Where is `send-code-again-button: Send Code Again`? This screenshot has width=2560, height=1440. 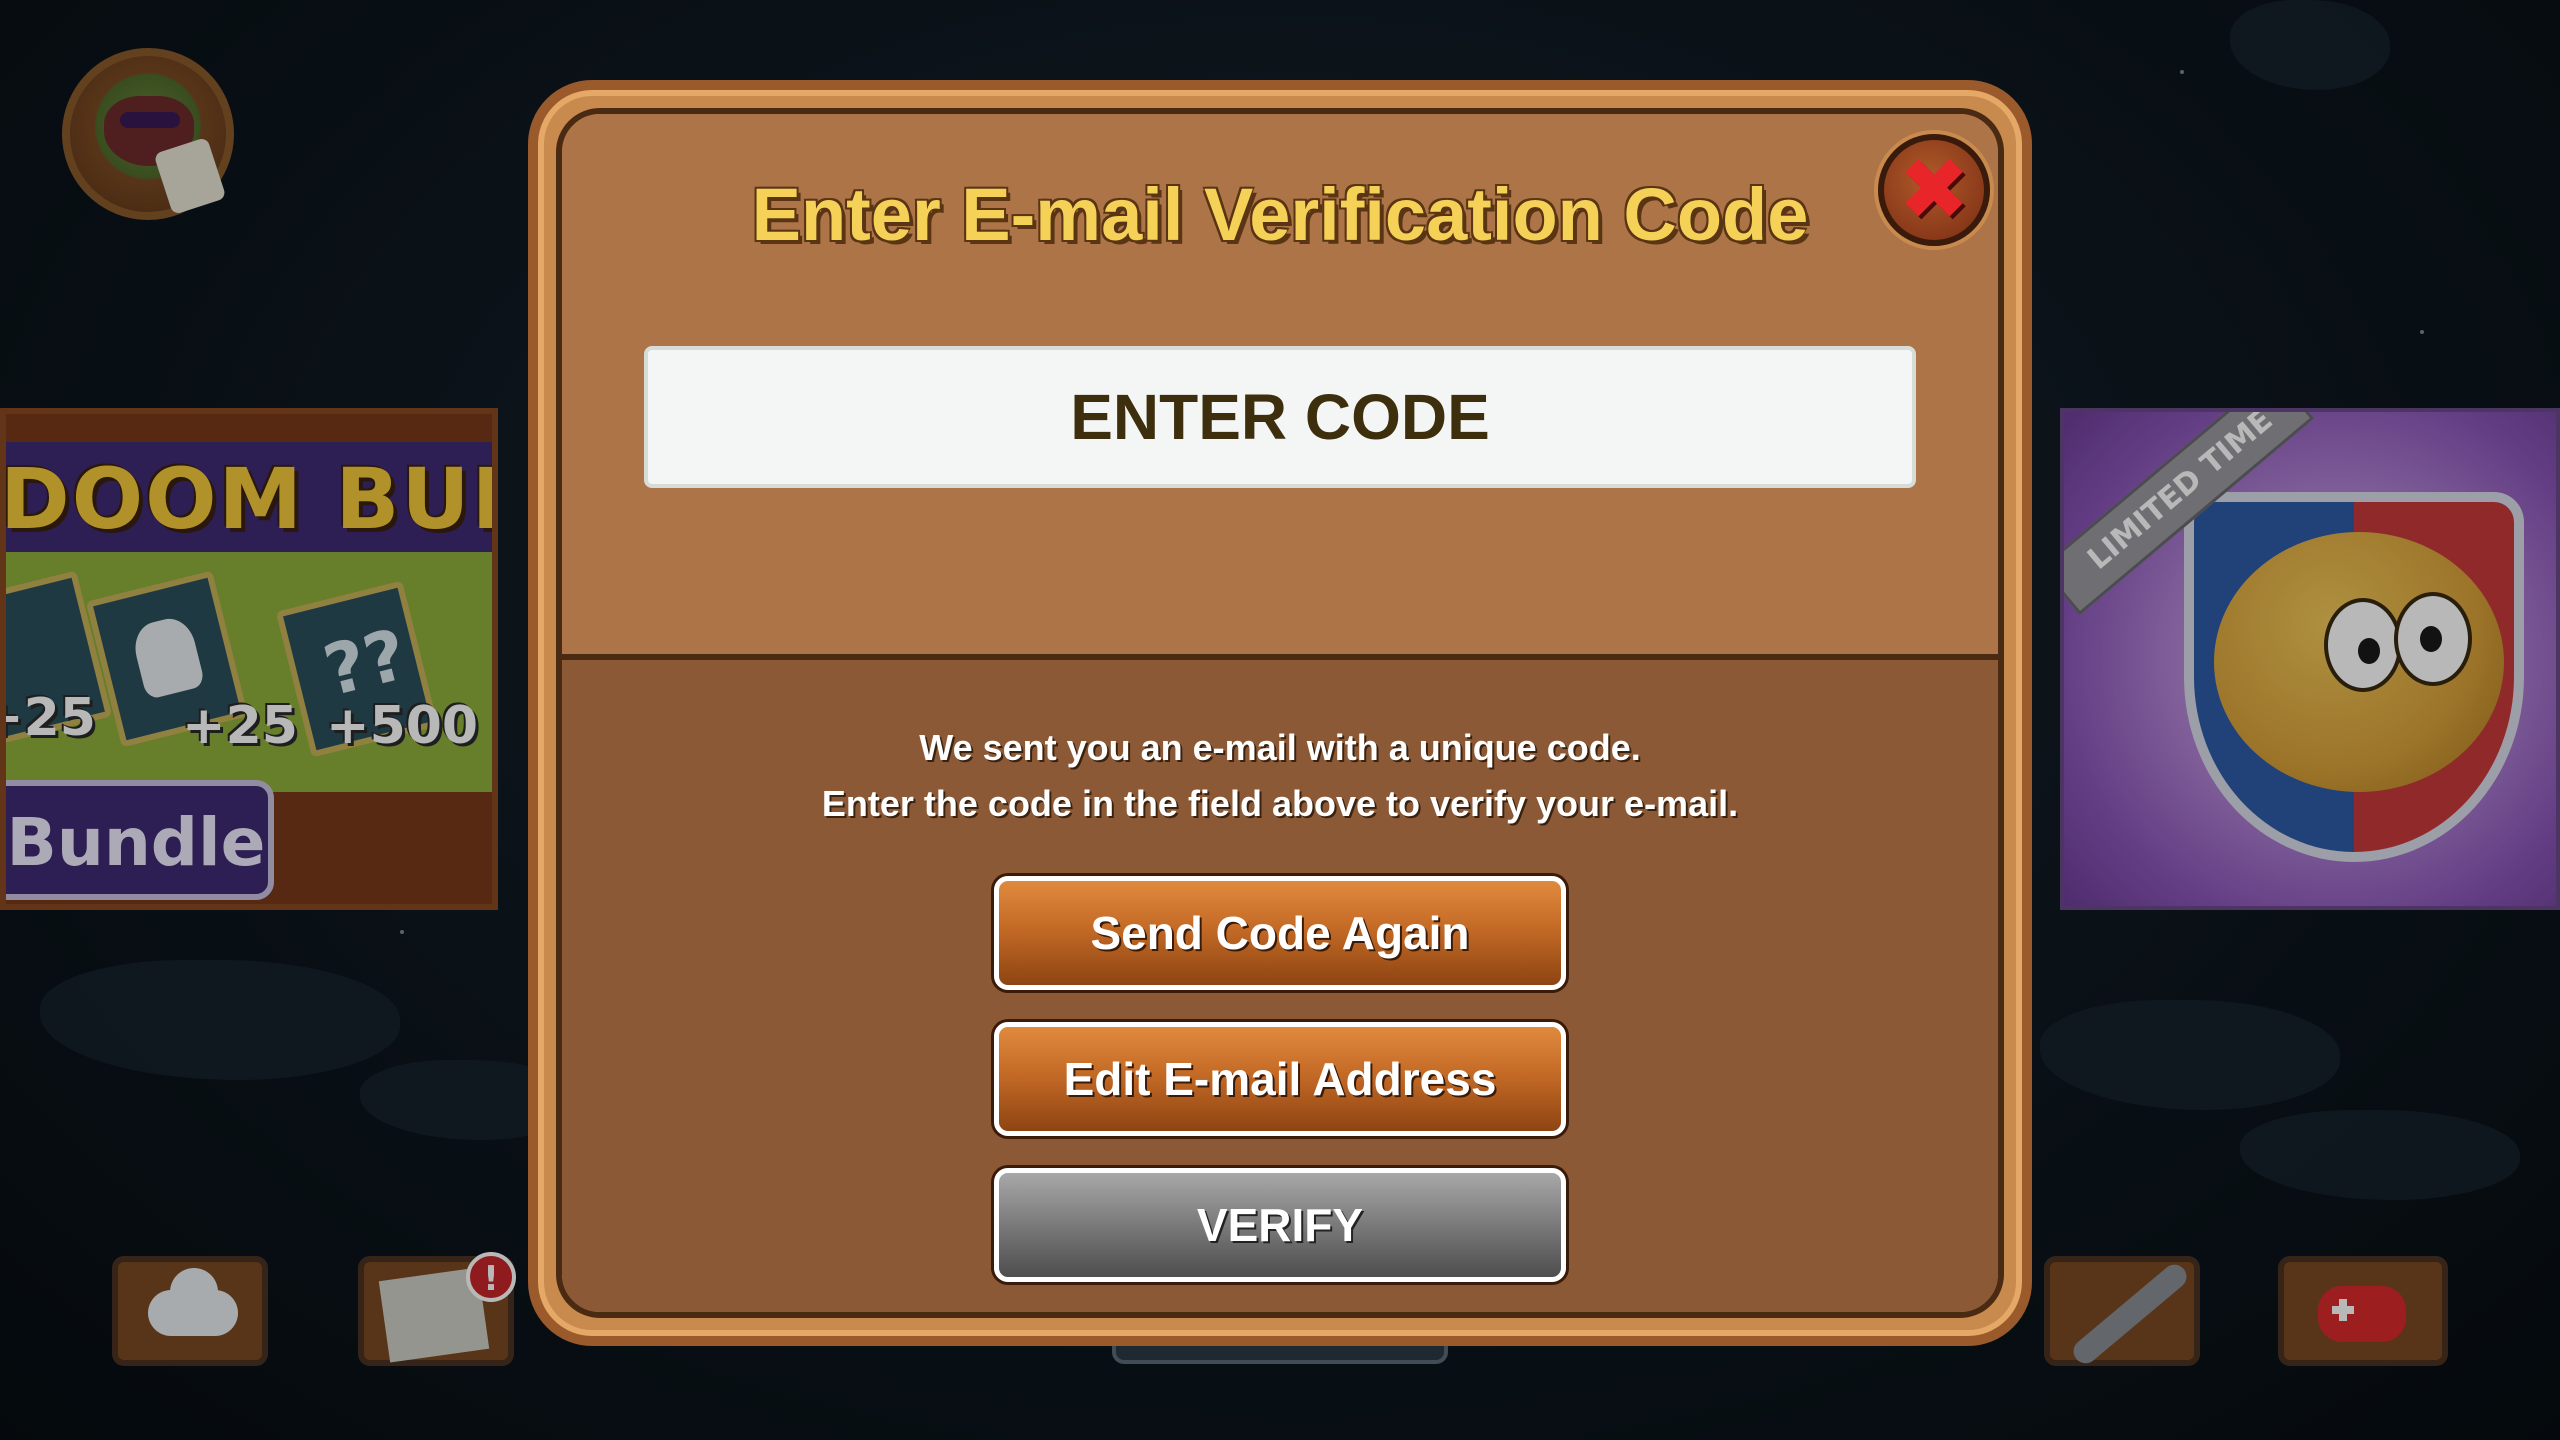
send-code-again-button: Send Code Again is located at coordinates (1280, 933).